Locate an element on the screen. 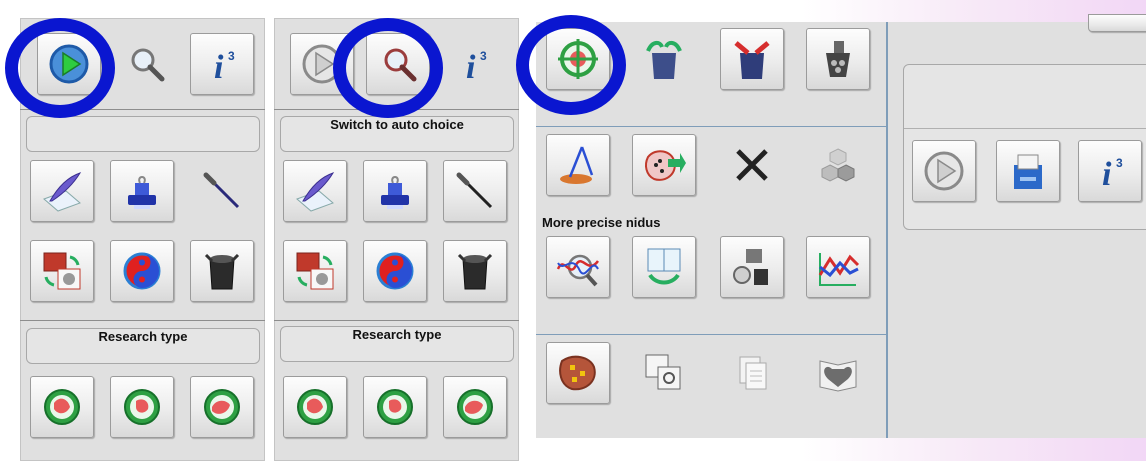  bucket-down-icon is located at coordinates (752, 60).